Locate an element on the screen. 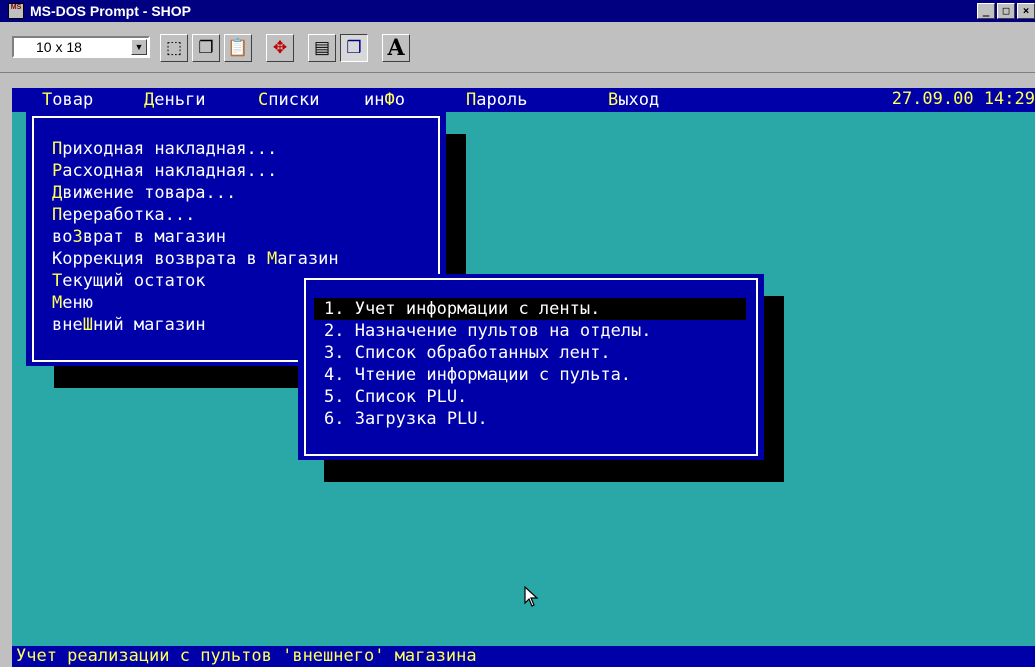 The height and width of the screenshot is (667, 1035). font-size-value: 10 x 18 is located at coordinates (59, 47).